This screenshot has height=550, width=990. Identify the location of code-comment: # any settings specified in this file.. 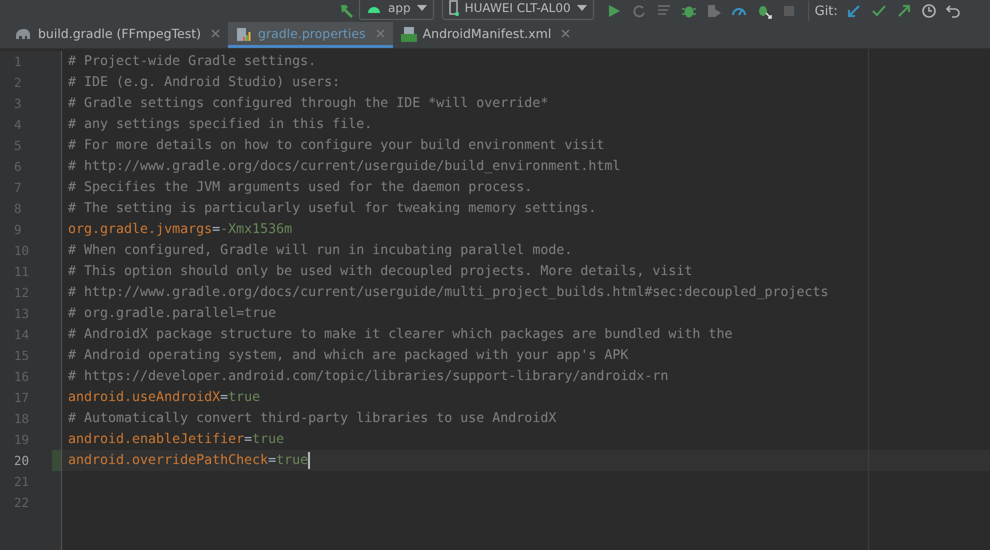
(220, 124).